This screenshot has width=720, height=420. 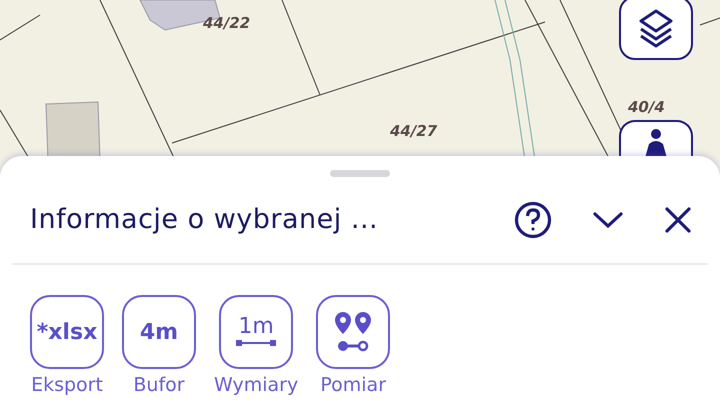 I want to click on close-icon, so click(x=678, y=220).